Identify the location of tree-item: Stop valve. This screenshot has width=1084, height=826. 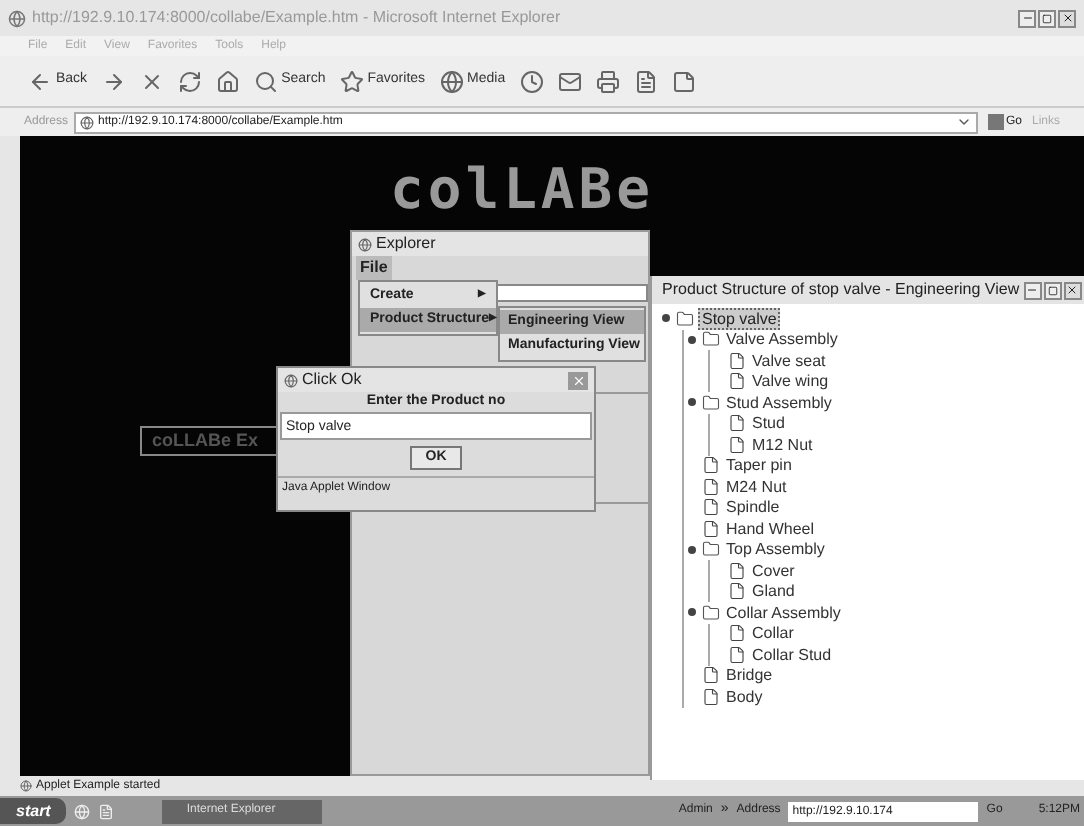
(739, 318).